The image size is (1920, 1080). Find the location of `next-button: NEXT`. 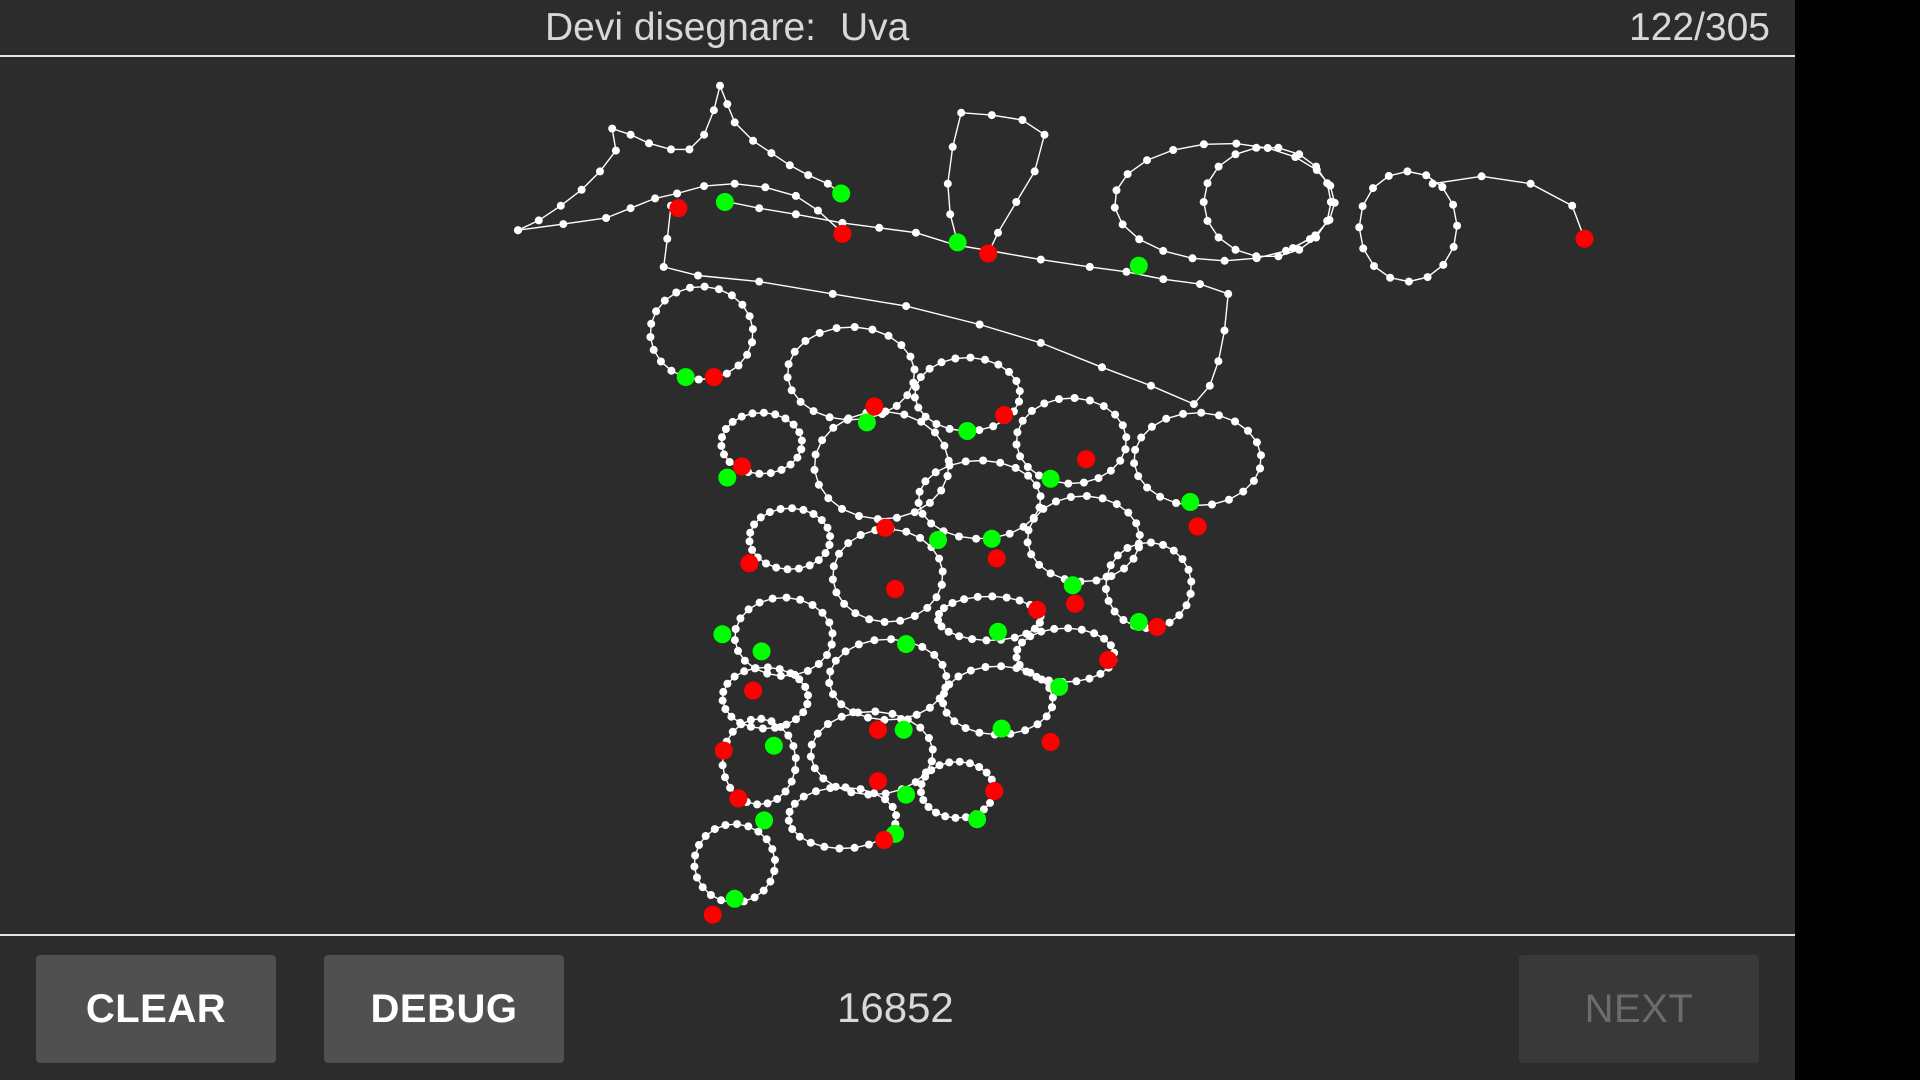

next-button: NEXT is located at coordinates (1639, 1009).